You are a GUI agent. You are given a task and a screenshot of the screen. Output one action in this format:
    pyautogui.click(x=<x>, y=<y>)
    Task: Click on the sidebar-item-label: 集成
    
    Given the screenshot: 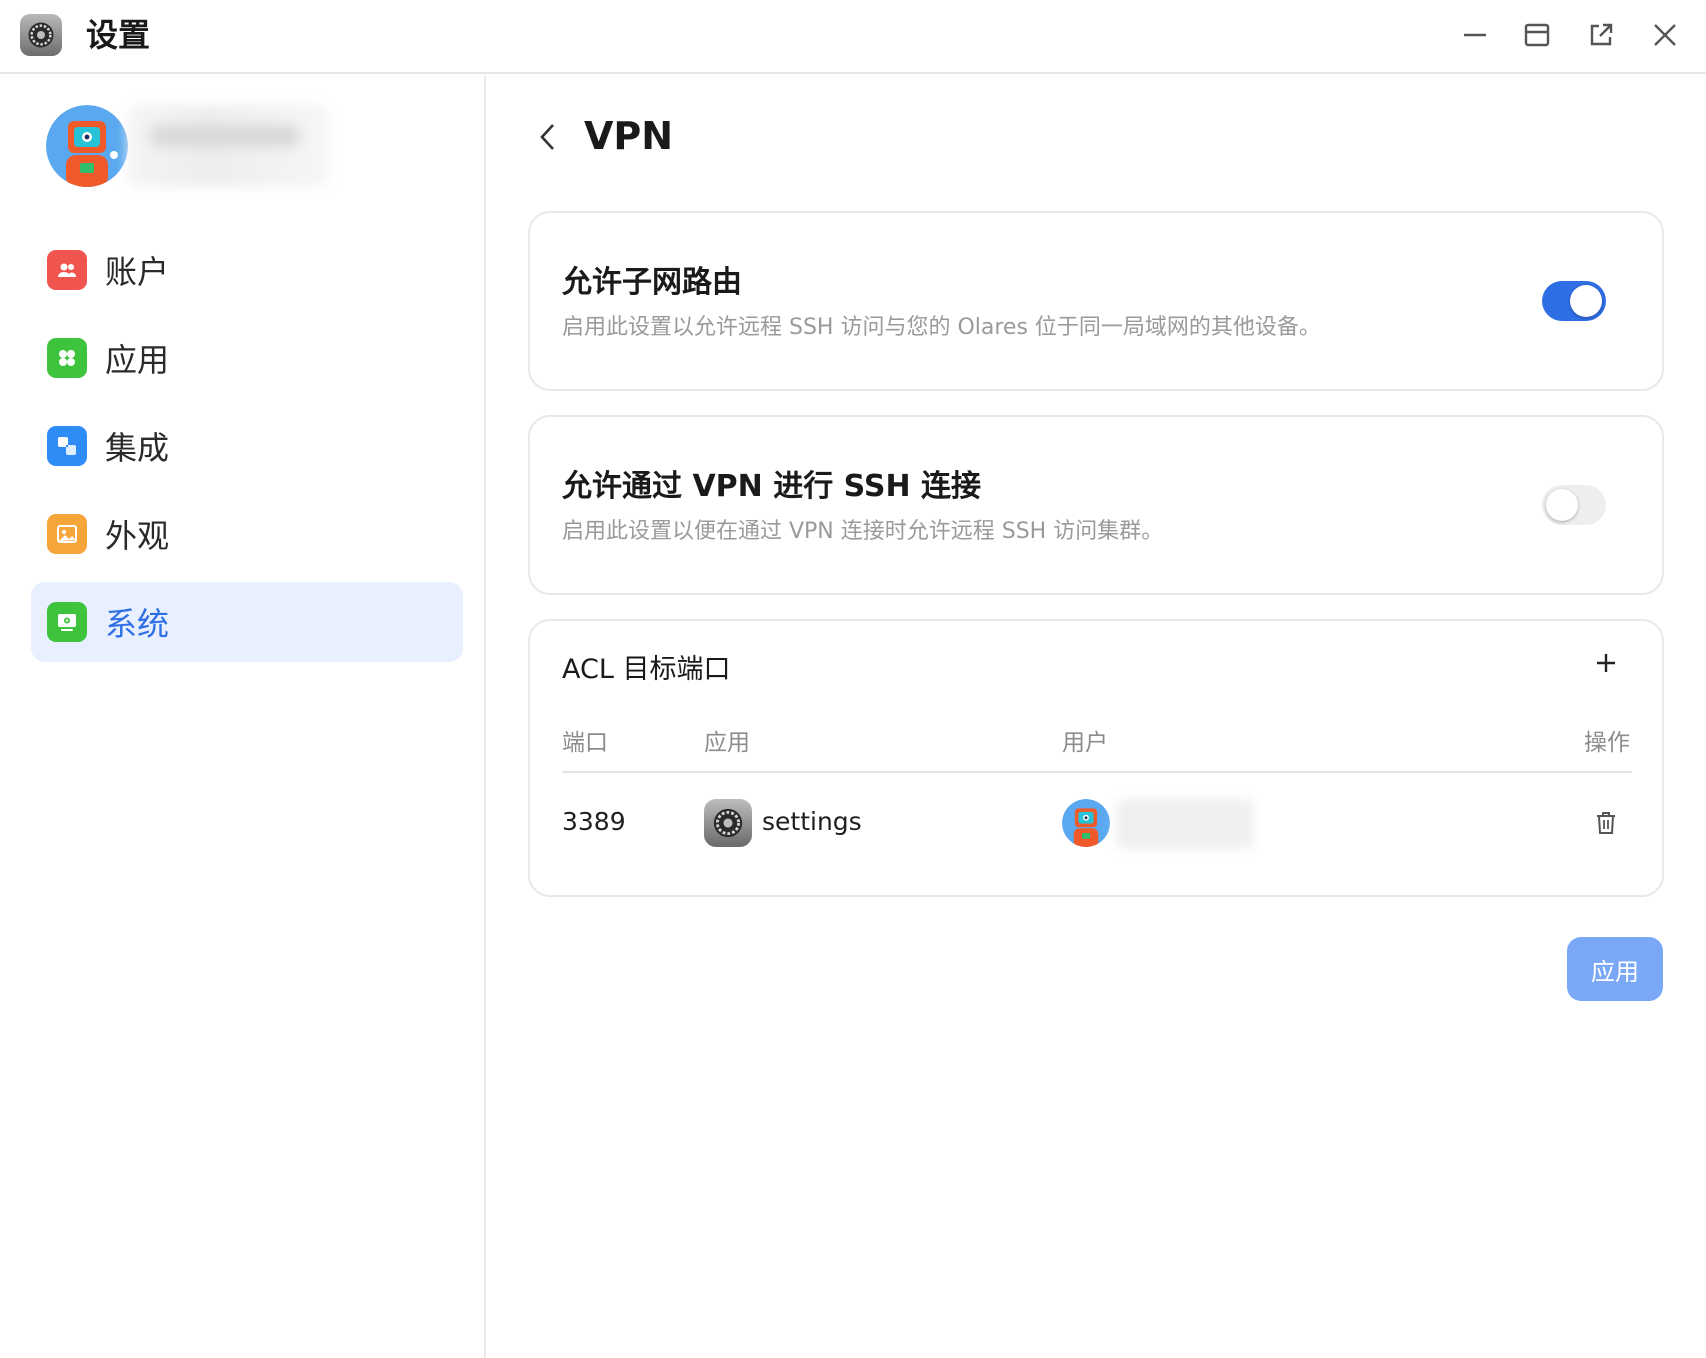 What is the action you would take?
    pyautogui.click(x=137, y=448)
    